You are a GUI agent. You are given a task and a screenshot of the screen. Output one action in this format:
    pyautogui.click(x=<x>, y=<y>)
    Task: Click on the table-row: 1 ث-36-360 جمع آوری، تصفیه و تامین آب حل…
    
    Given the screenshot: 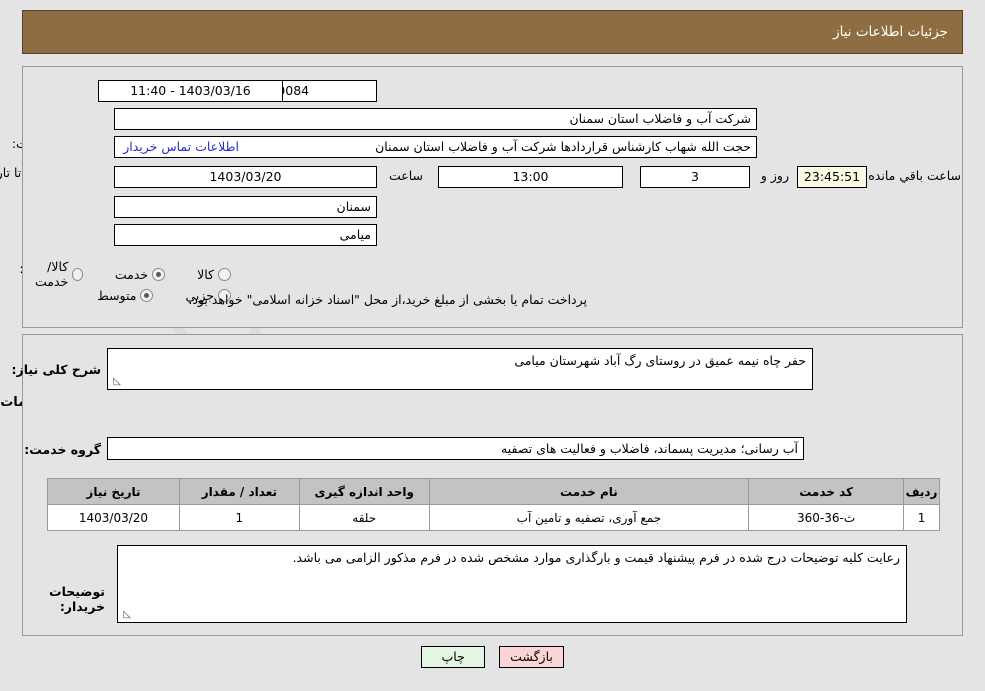 What is the action you would take?
    pyautogui.click(x=493, y=517)
    